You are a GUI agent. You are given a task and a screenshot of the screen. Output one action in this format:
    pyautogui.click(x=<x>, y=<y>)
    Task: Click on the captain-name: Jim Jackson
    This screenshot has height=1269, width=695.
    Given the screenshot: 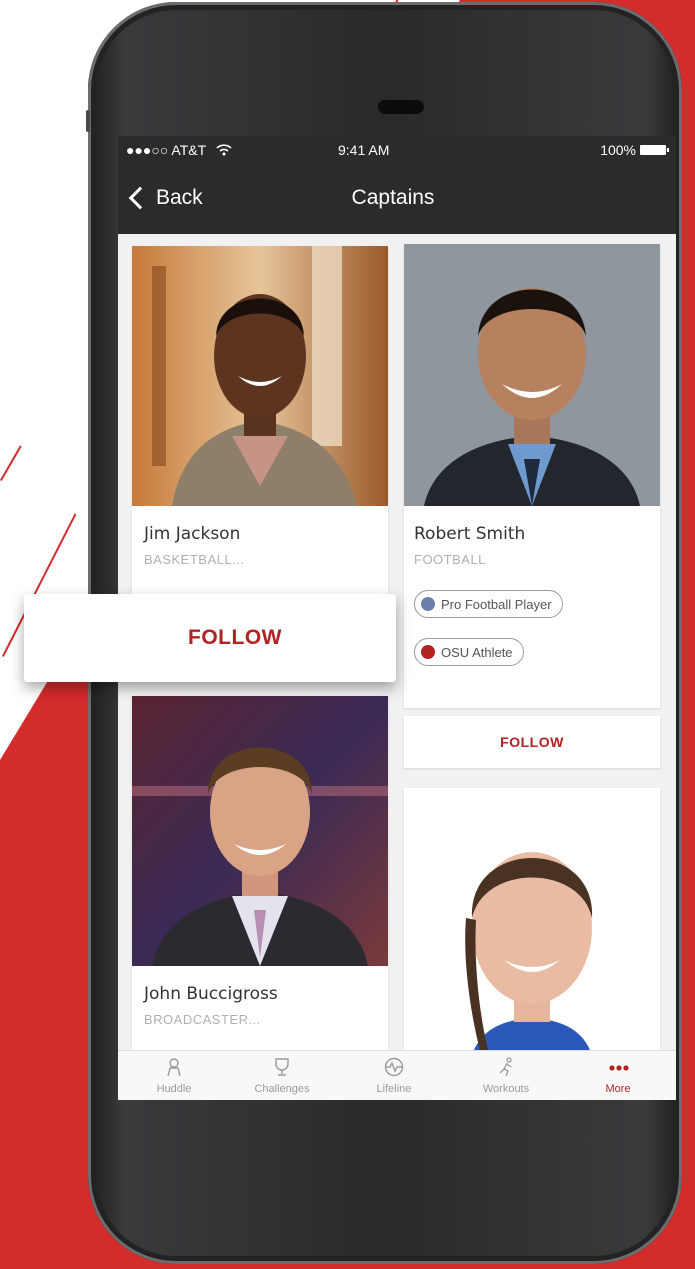 What is the action you would take?
    pyautogui.click(x=192, y=534)
    